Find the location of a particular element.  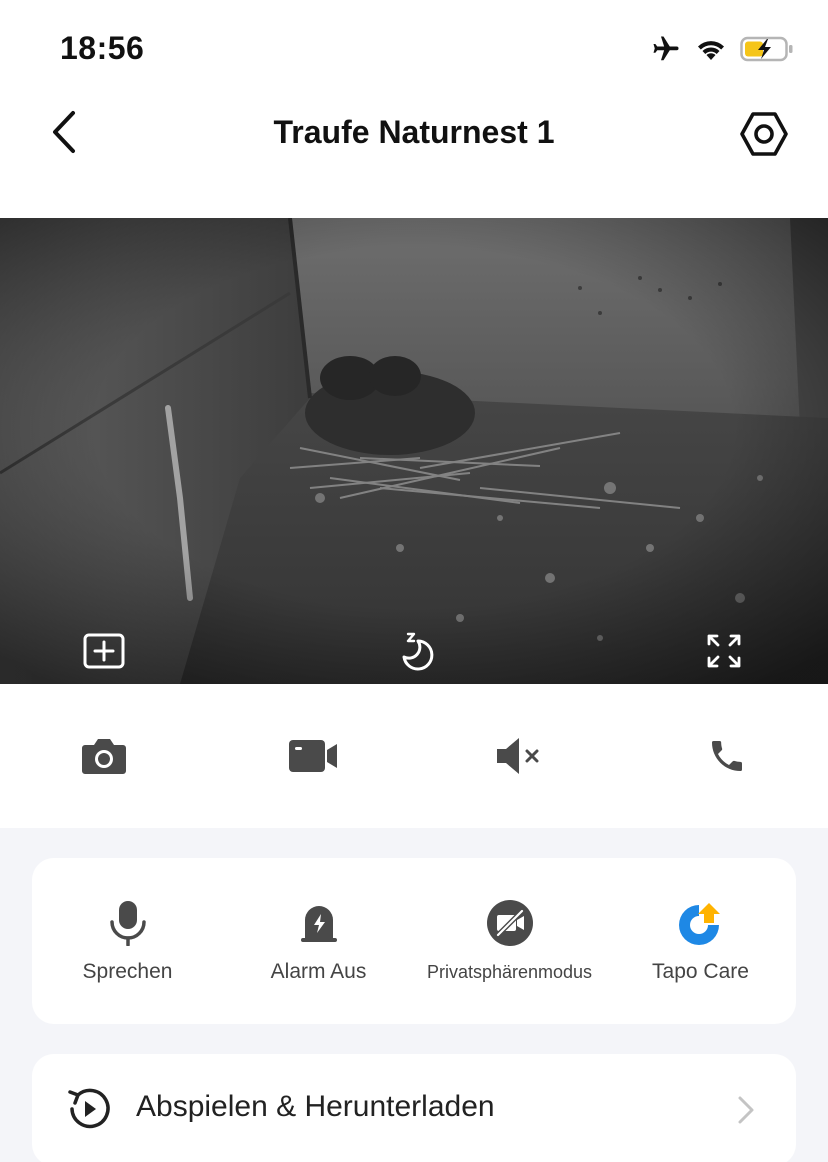

playback-download-row: Abspielen & Herunterladen is located at coordinates (414, 1108).